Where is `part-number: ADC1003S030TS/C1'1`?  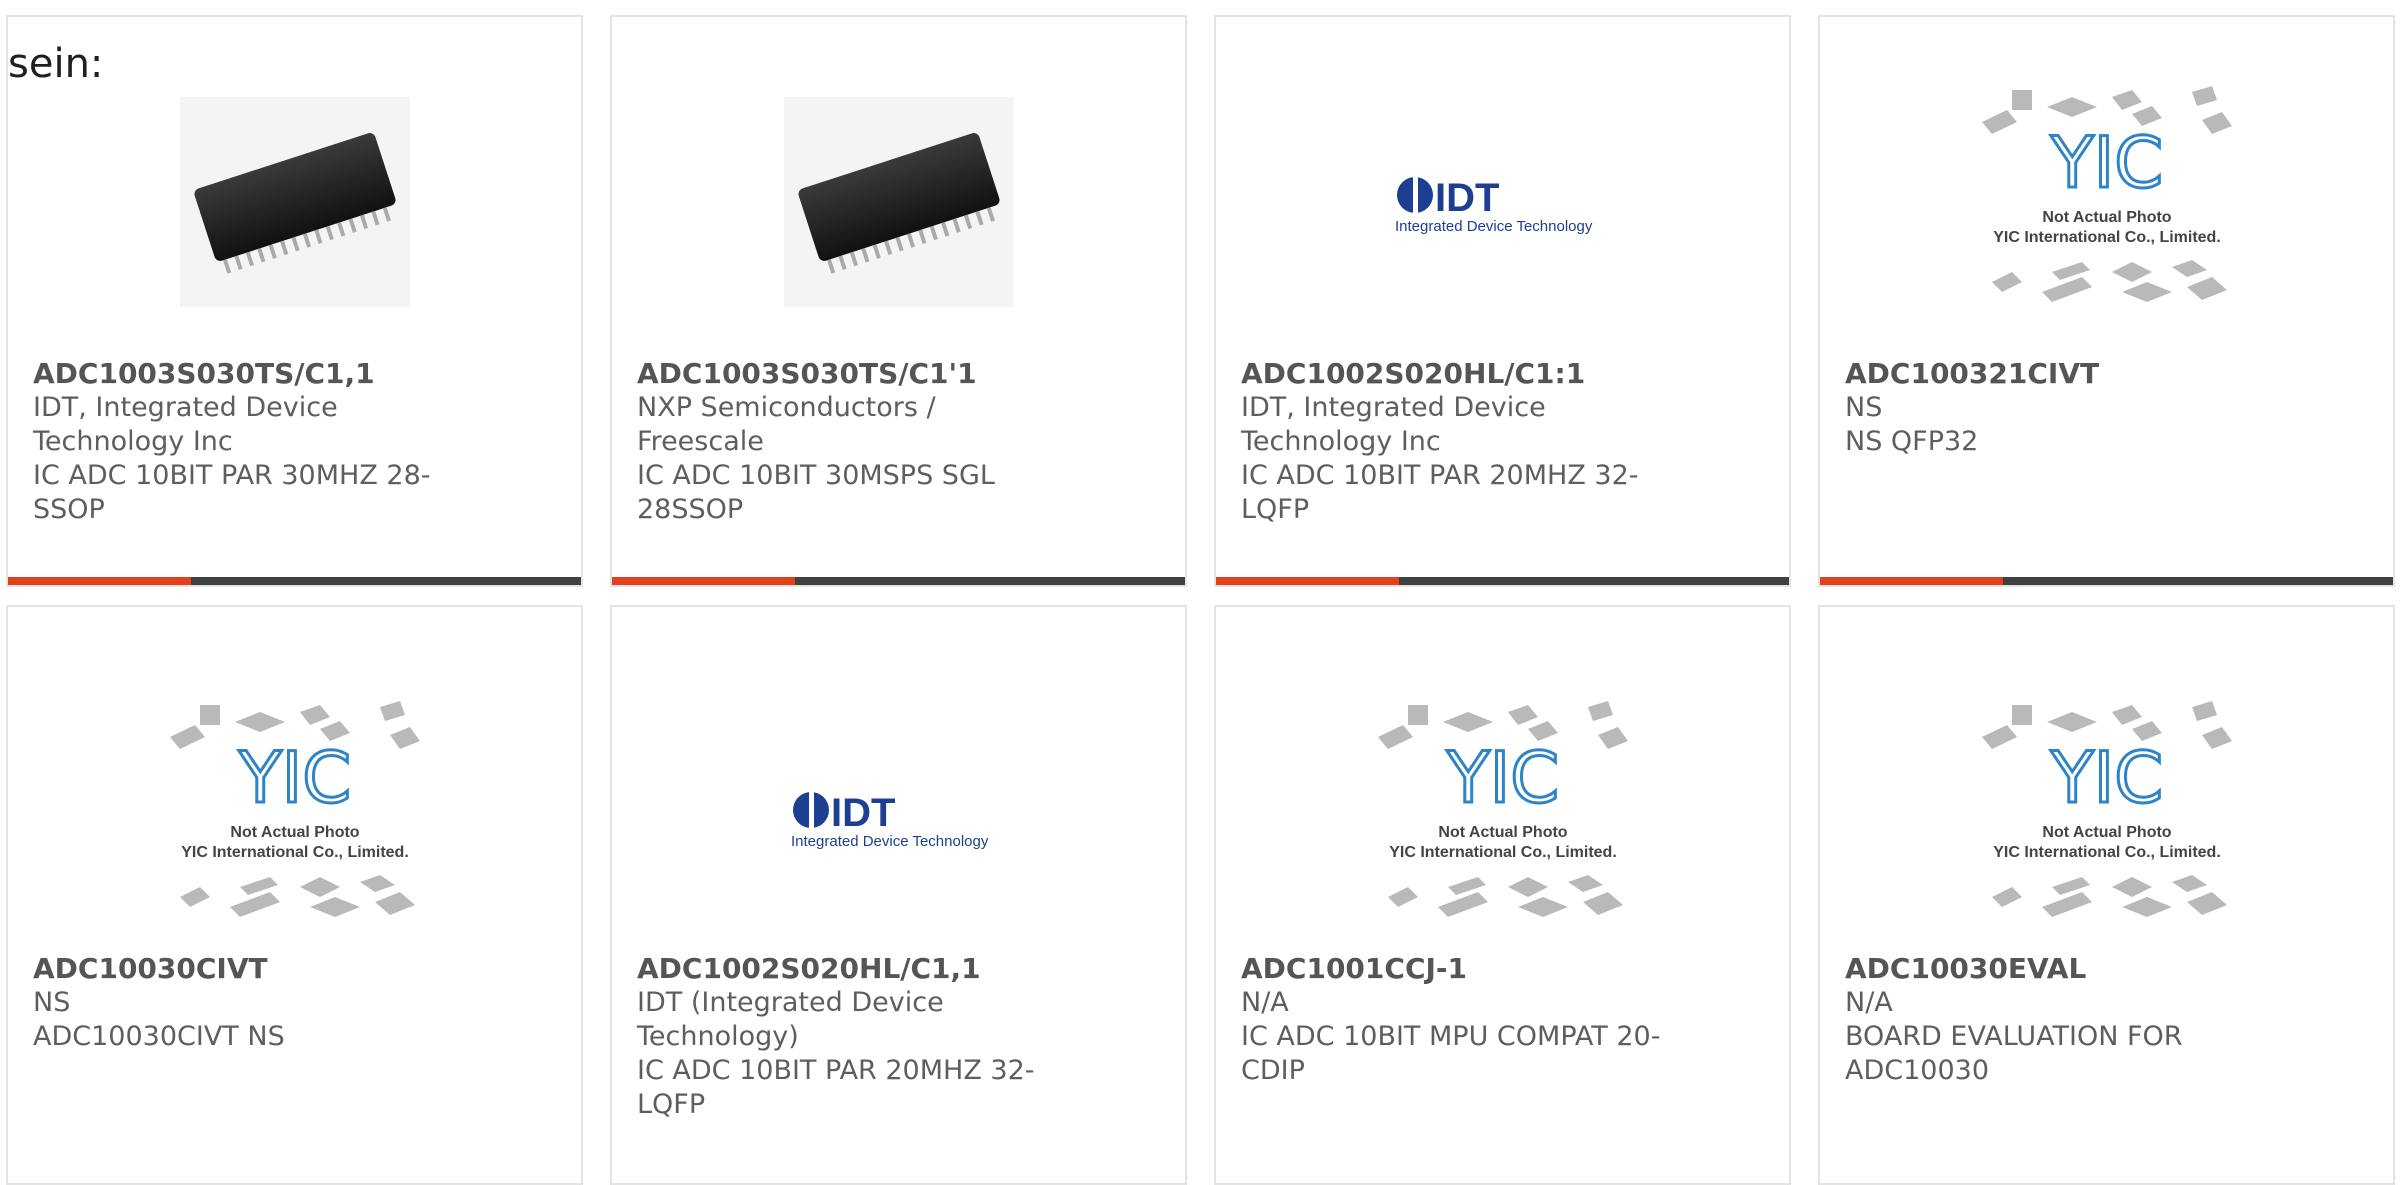 part-number: ADC1003S030TS/C1'1 is located at coordinates (847, 374).